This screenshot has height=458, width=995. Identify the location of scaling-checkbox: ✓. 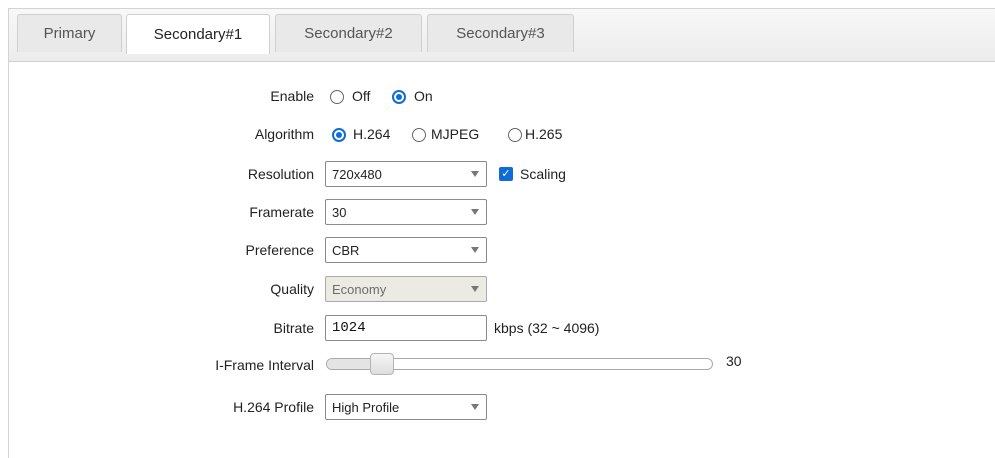
(506, 174).